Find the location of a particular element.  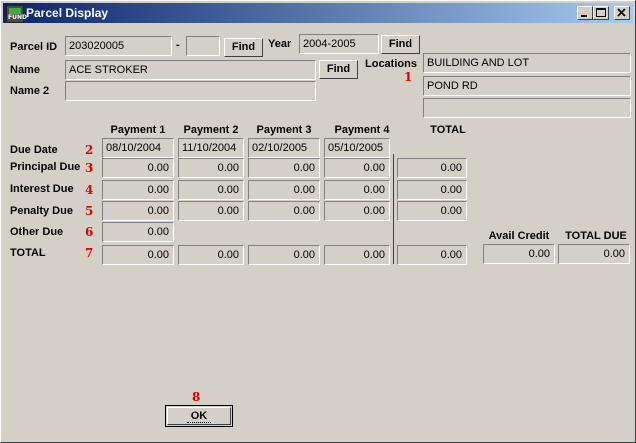

col-header-payment-3: Payment 3 is located at coordinates (284, 130).